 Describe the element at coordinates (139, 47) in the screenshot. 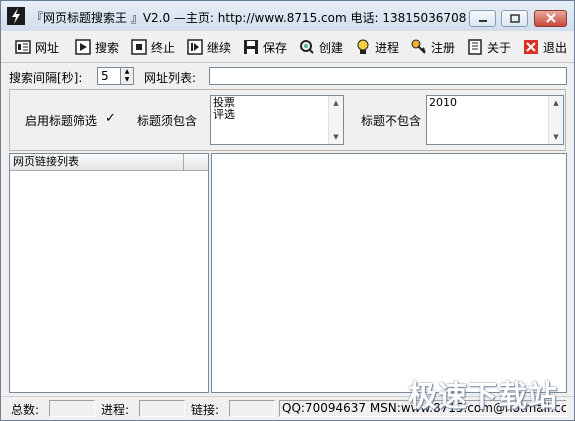

I see `stop-icon` at that location.